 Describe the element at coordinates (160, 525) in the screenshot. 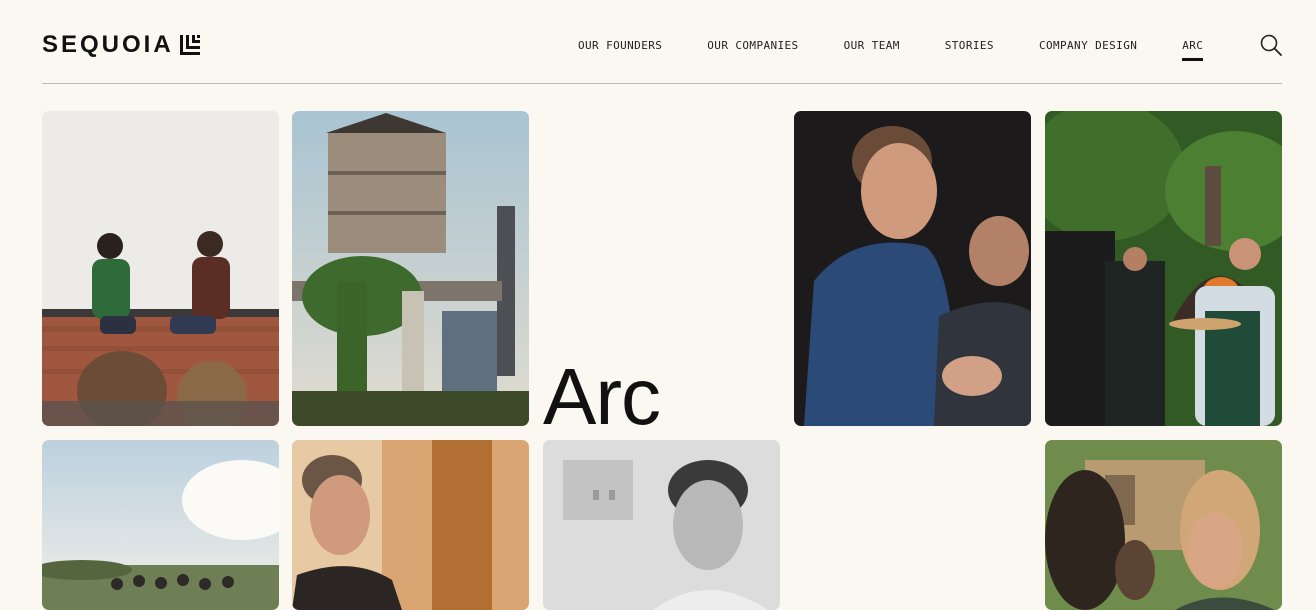

I see `photo-hillside-group` at that location.